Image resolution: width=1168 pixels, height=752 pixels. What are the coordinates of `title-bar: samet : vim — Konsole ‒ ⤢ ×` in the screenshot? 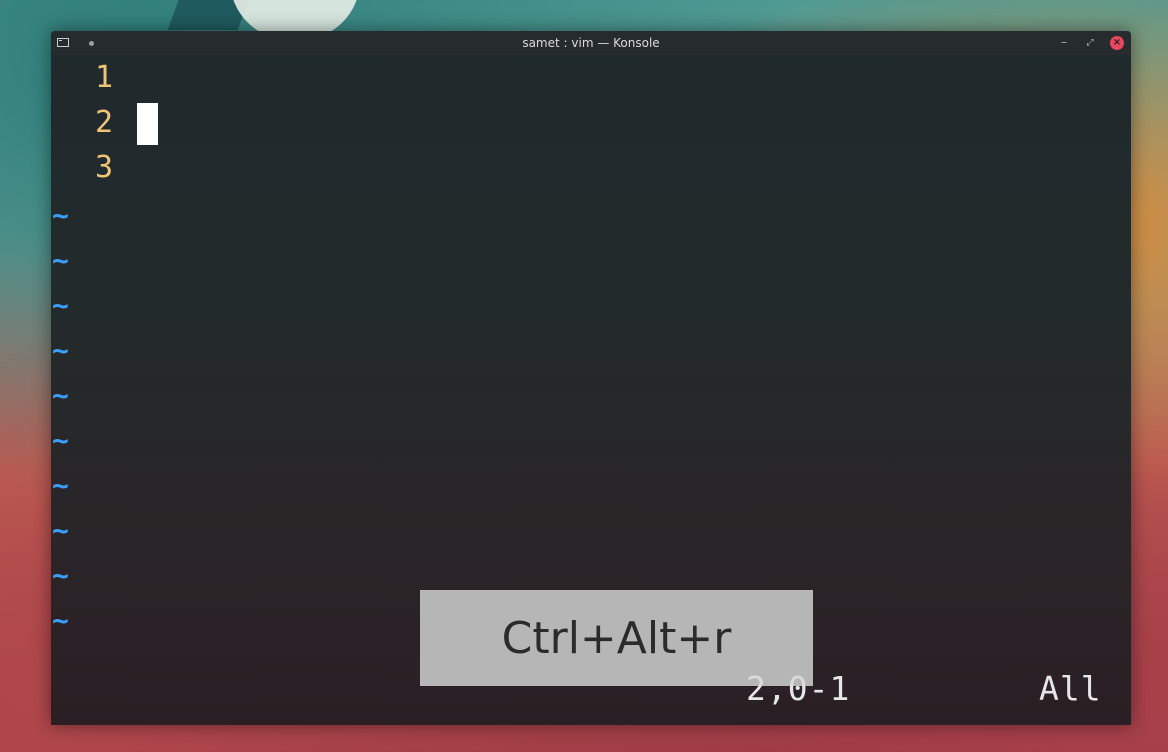 It's located at (591, 43).